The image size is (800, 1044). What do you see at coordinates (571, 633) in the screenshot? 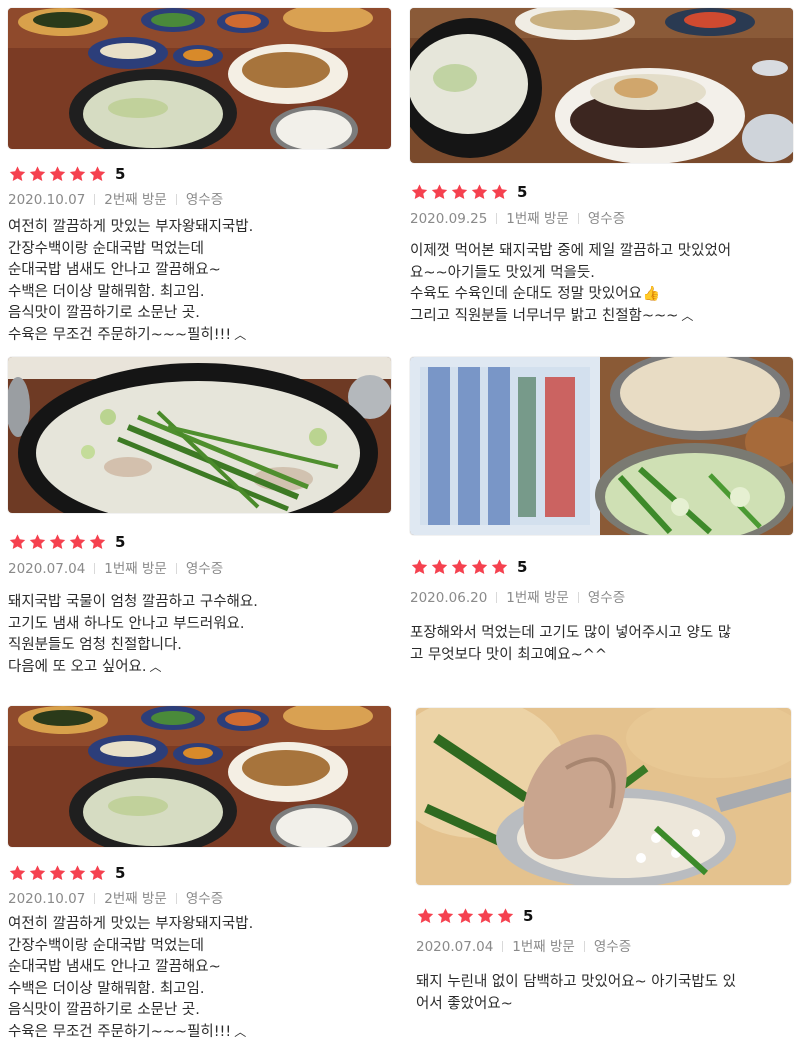
I see `review-line: 포장해와서 먹었는데 고기도 많이 넣어주시고 양도 많` at bounding box center [571, 633].